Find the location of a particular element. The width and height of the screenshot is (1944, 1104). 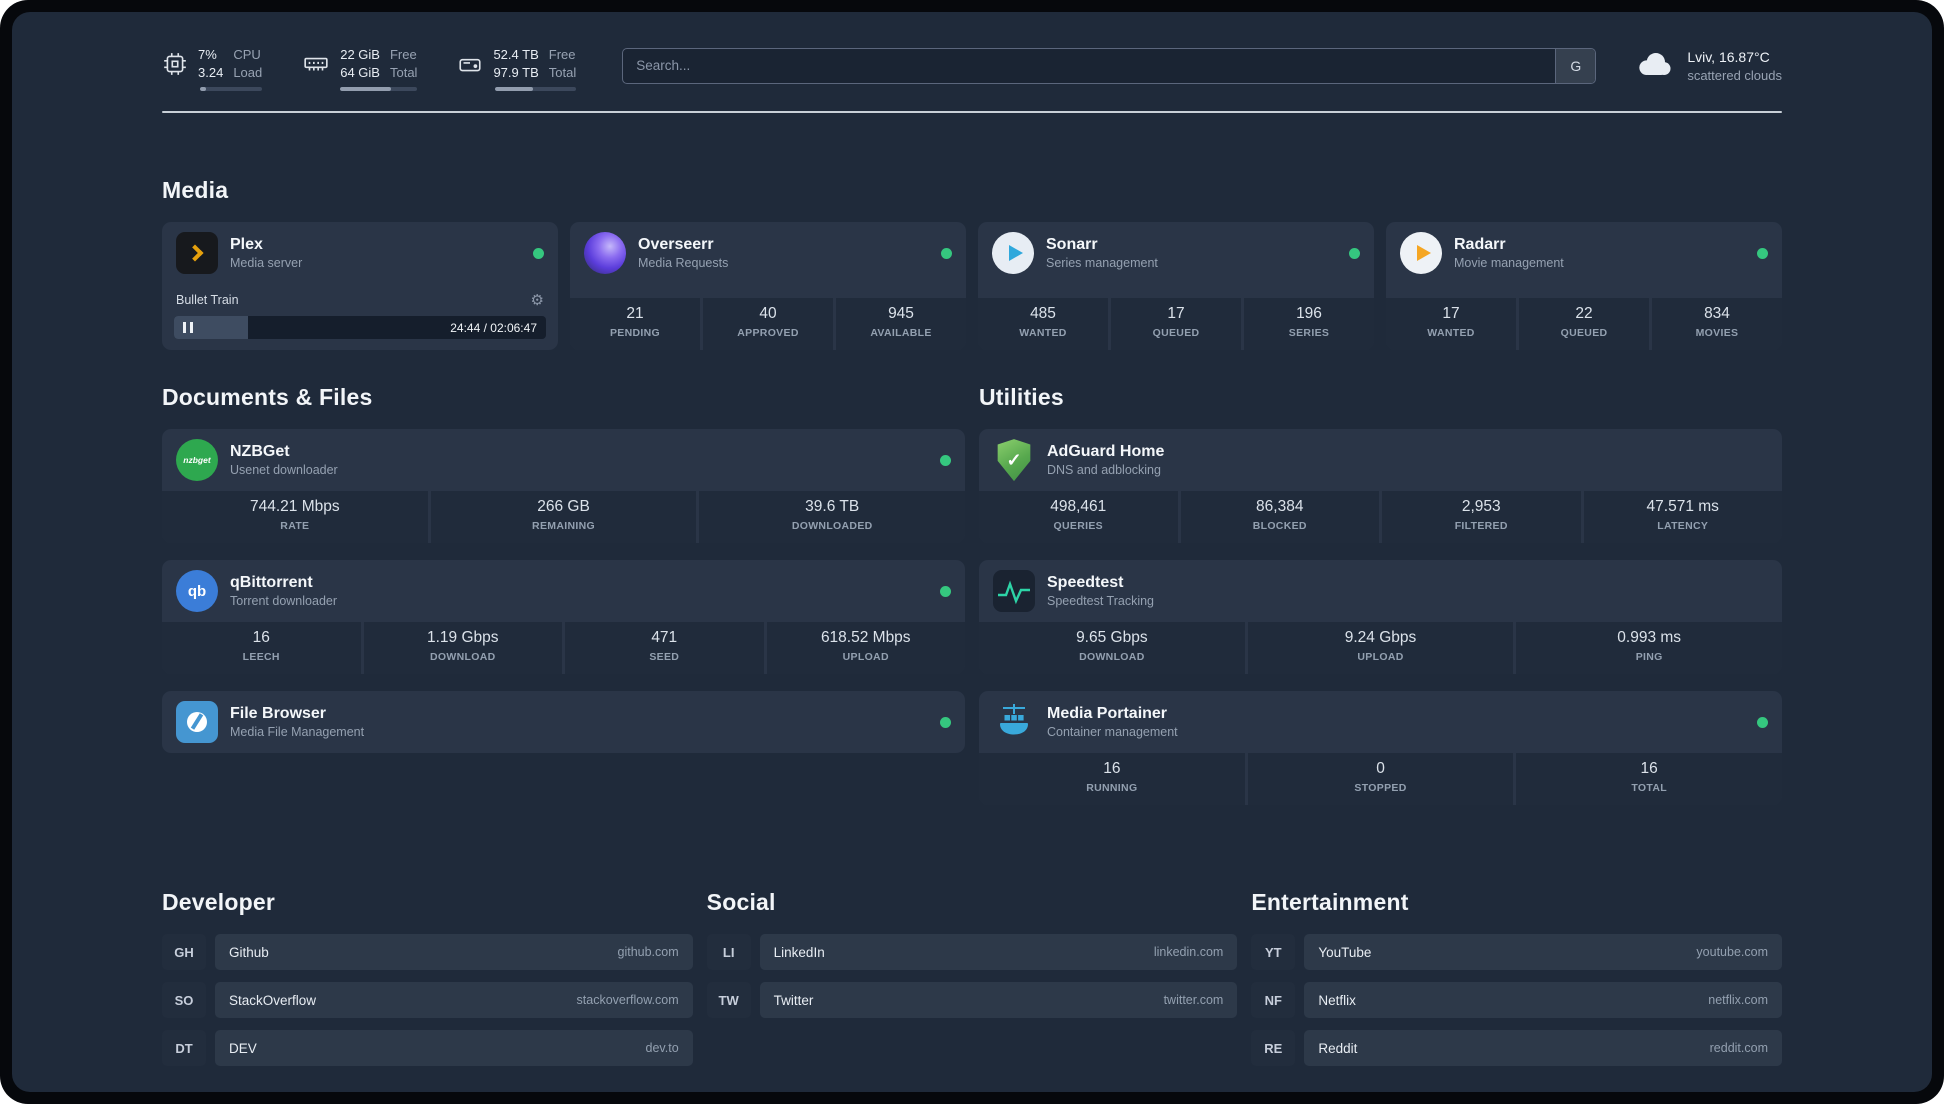

stat: 498,461 QUERIES is located at coordinates (1078, 517).